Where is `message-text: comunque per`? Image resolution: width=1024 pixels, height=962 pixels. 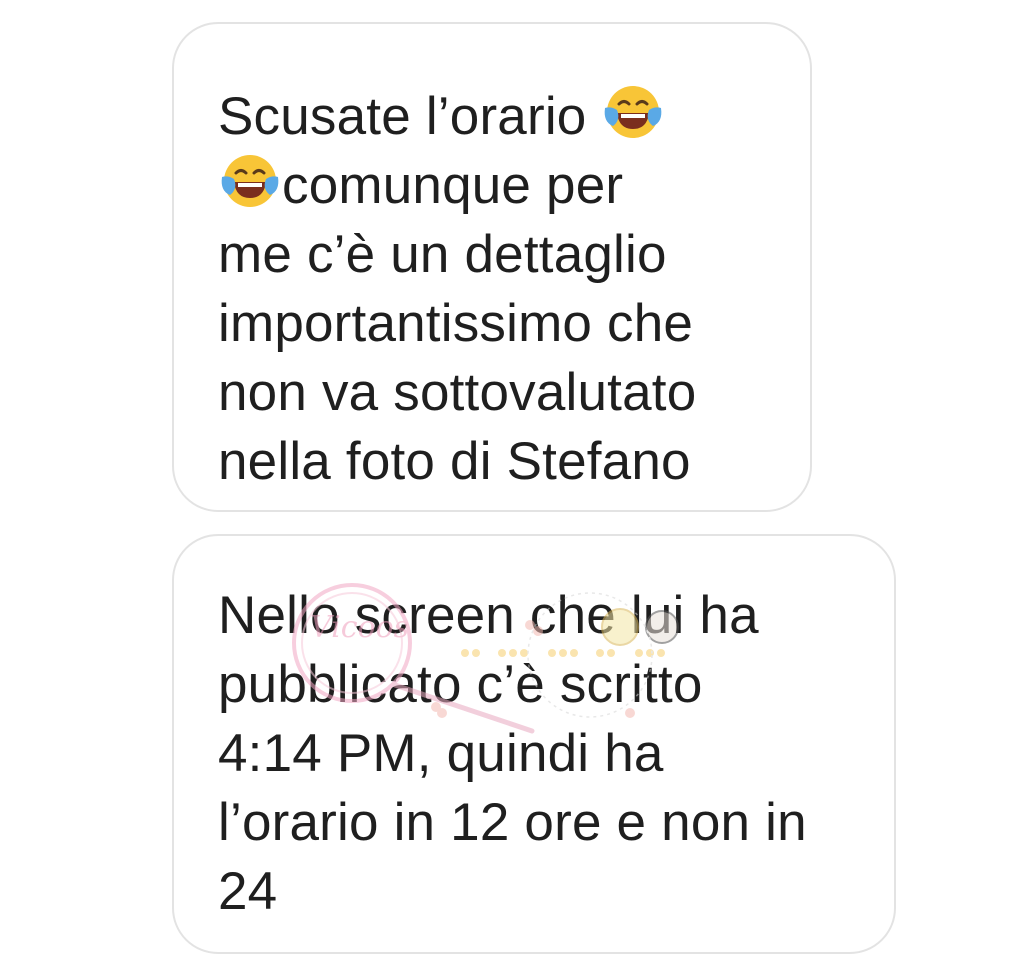 message-text: comunque per is located at coordinates (453, 185).